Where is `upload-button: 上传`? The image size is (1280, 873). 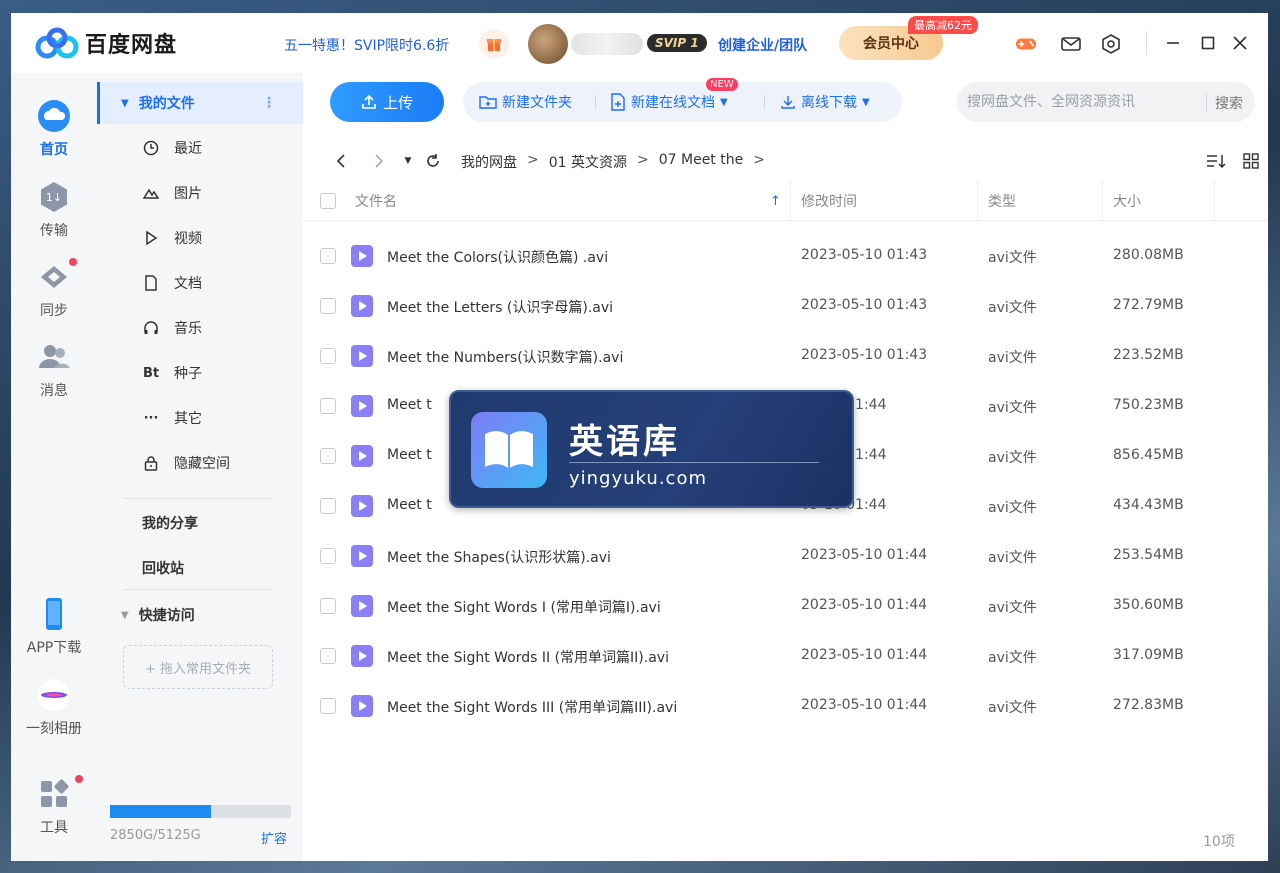 upload-button: 上传 is located at coordinates (387, 102).